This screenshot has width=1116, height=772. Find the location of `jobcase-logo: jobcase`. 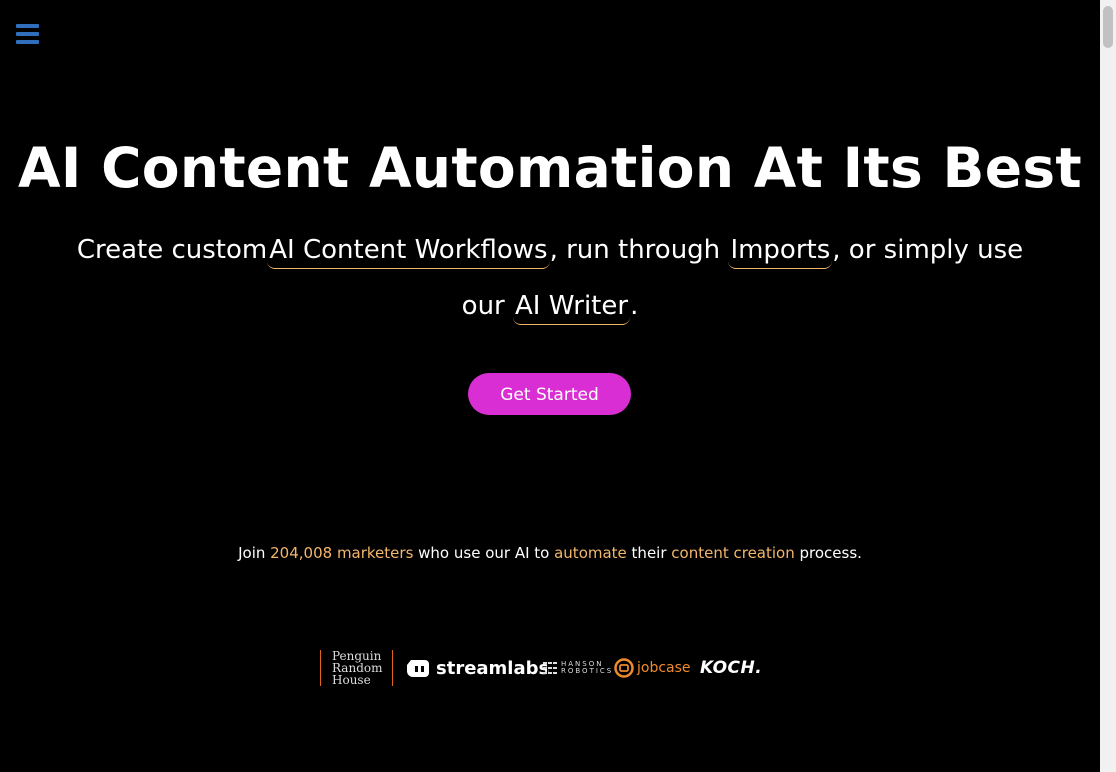

jobcase-logo: jobcase is located at coordinates (652, 668).